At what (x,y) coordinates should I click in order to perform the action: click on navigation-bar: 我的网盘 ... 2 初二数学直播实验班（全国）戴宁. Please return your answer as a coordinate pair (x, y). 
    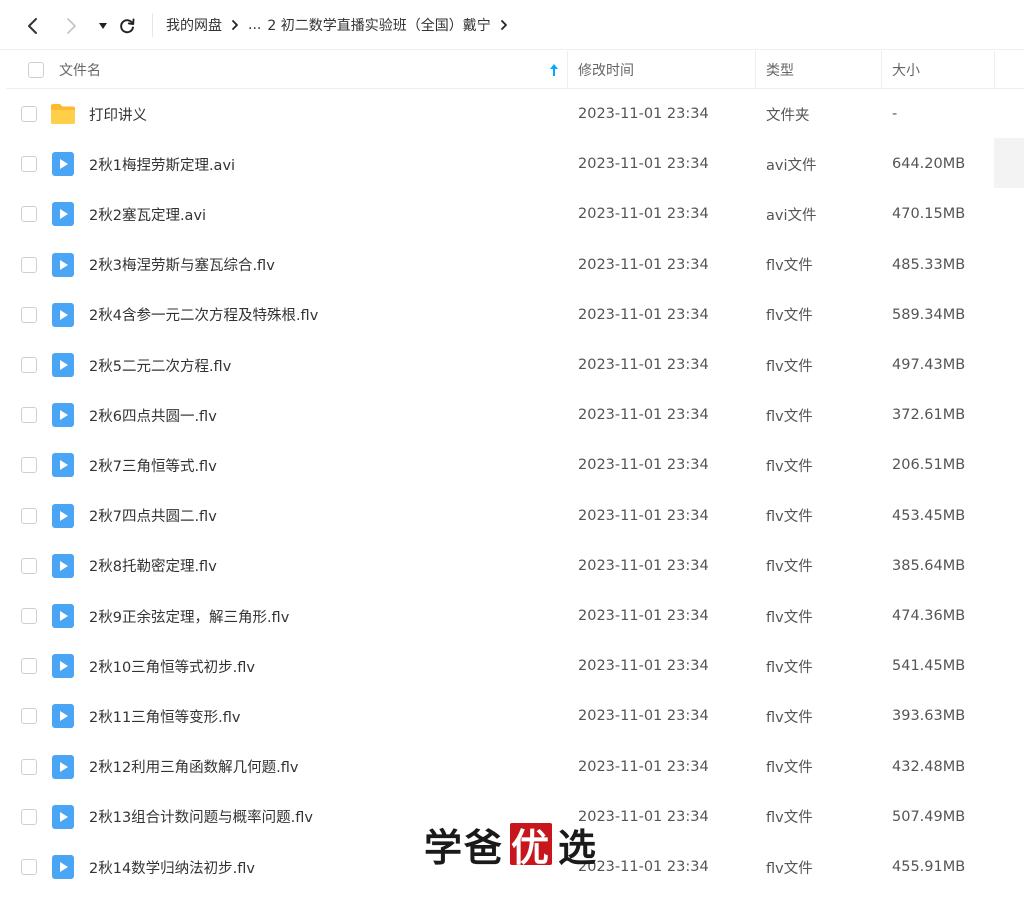
    Looking at the image, I should click on (512, 25).